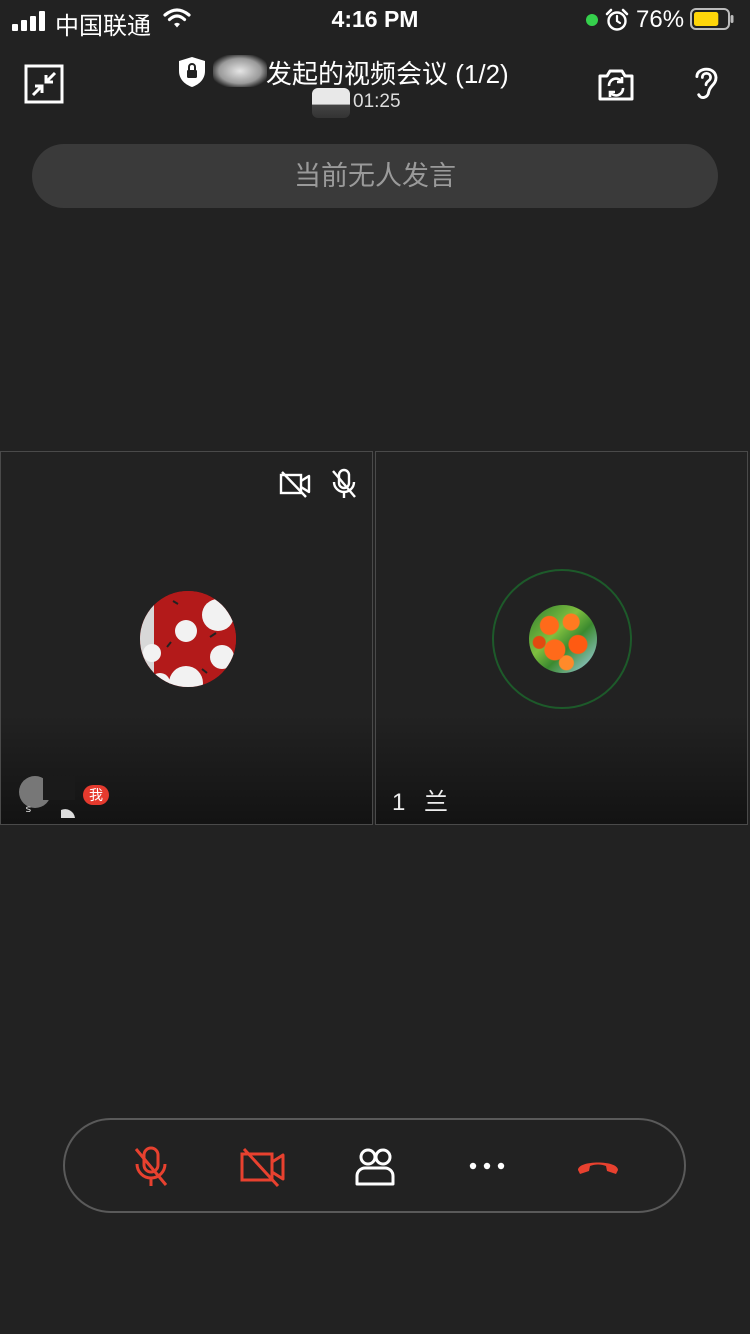 The image size is (750, 1334). Describe the element at coordinates (44, 84) in the screenshot. I see `shrink-window-icon` at that location.